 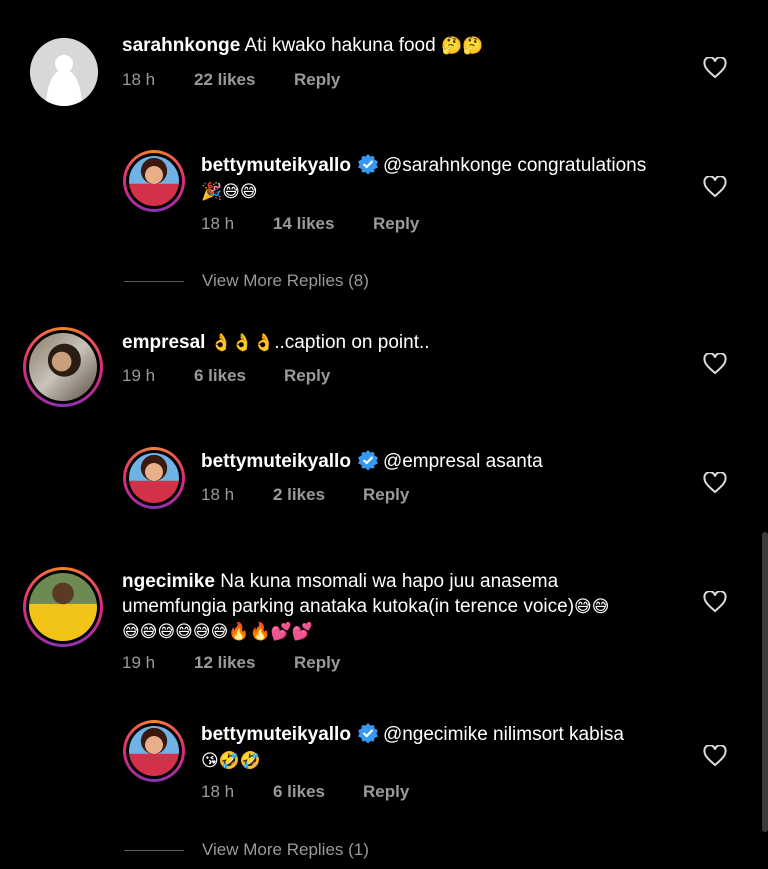 I want to click on view-more-label: View More Replies (8), so click(x=285, y=280).